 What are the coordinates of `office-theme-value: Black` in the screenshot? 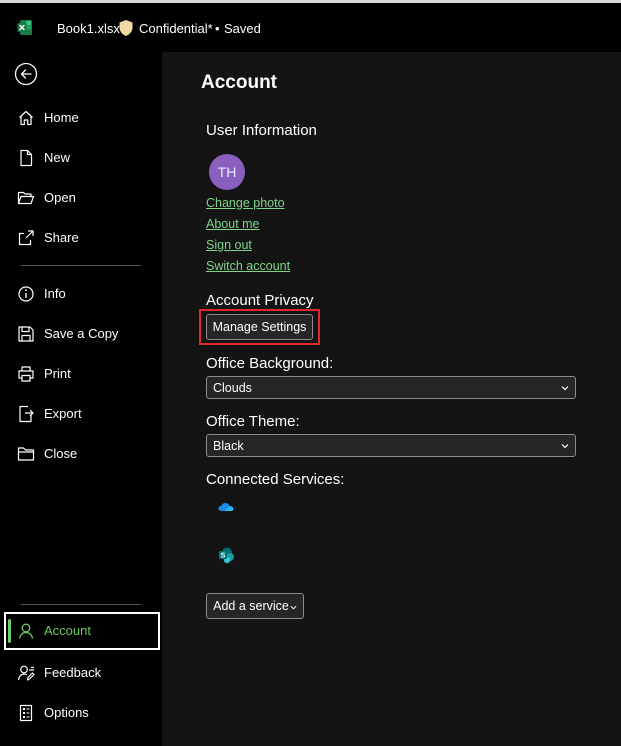 It's located at (228, 446).